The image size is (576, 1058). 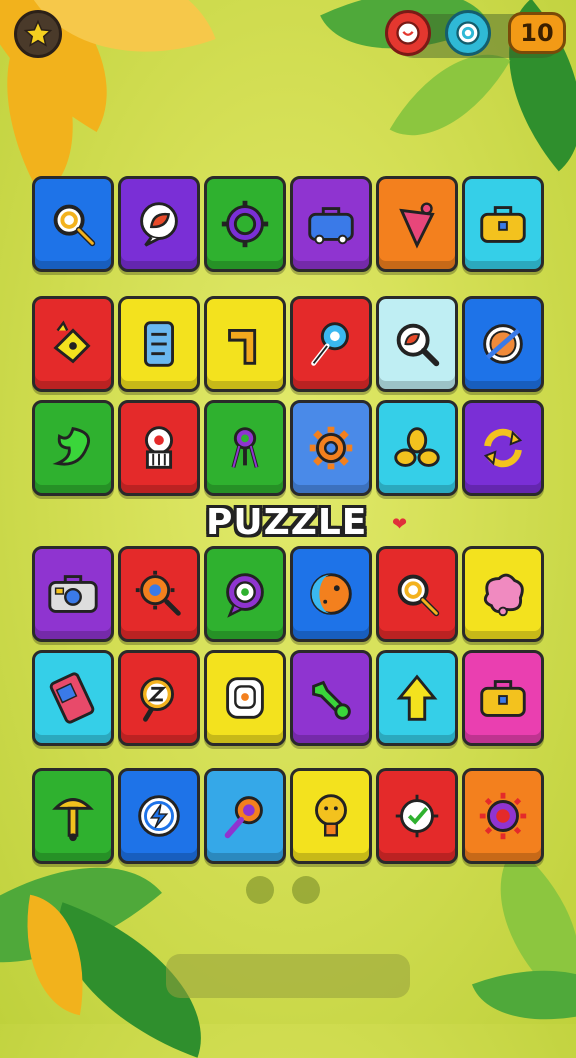 I want to click on tile-bell-cone, so click(x=417, y=224).